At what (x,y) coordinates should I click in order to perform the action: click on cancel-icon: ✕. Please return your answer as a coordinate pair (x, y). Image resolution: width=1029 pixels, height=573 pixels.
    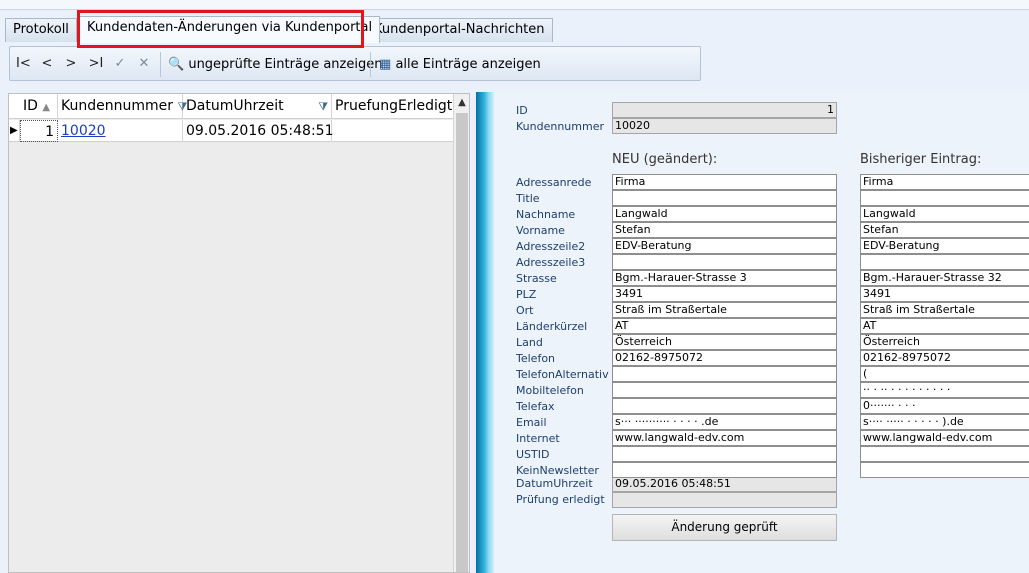
    Looking at the image, I should click on (144, 64).